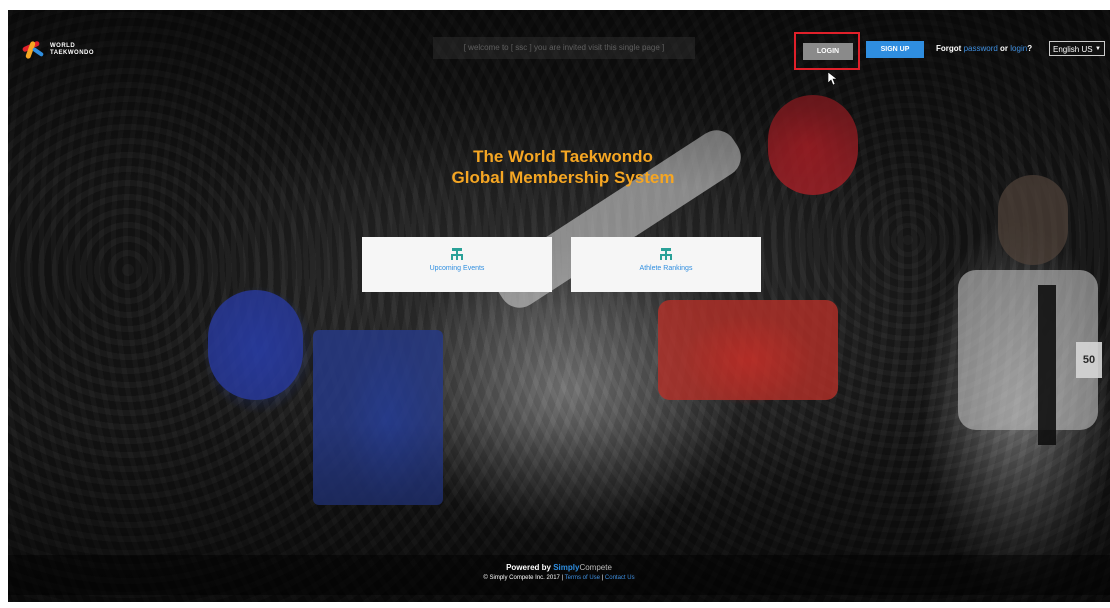  I want to click on logo-line-2: TAEKWONDO, so click(72, 53).